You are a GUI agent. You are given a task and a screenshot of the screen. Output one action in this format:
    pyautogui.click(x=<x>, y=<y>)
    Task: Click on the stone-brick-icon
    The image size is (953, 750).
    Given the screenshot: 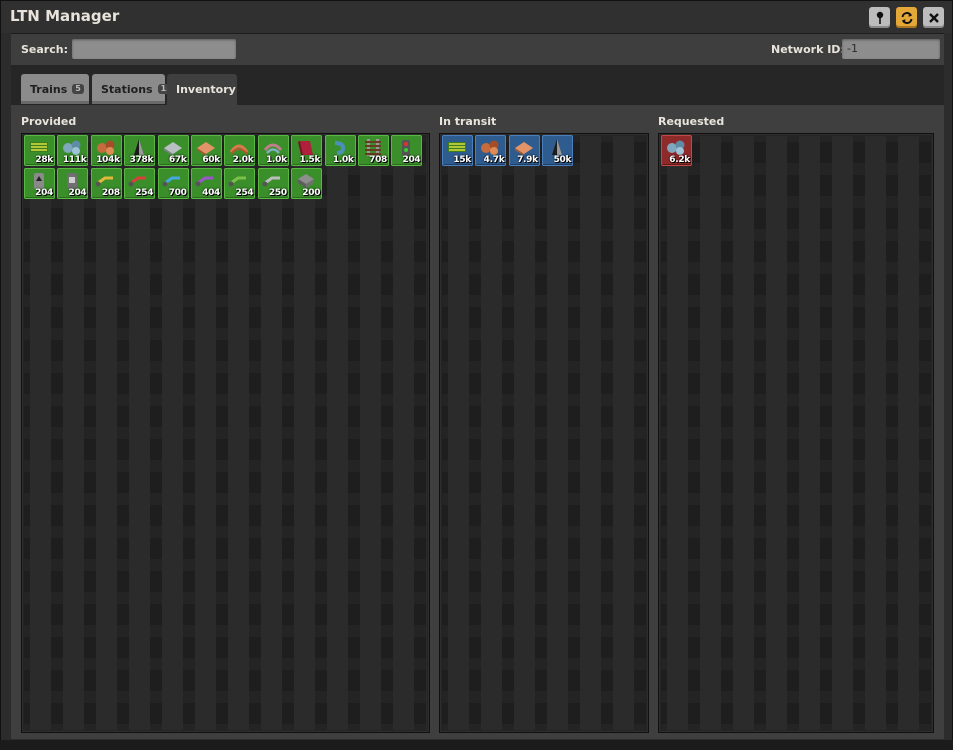 What is the action you would take?
    pyautogui.click(x=306, y=181)
    